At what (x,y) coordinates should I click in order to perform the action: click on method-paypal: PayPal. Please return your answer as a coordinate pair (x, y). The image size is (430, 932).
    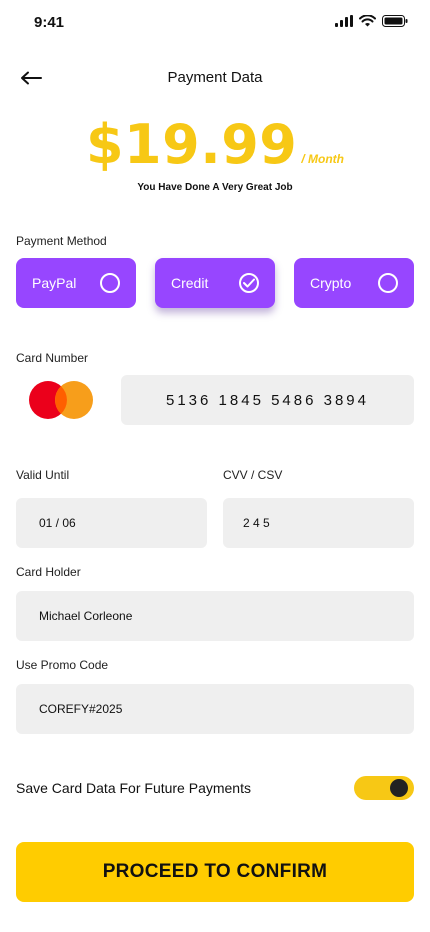
    Looking at the image, I should click on (76, 283).